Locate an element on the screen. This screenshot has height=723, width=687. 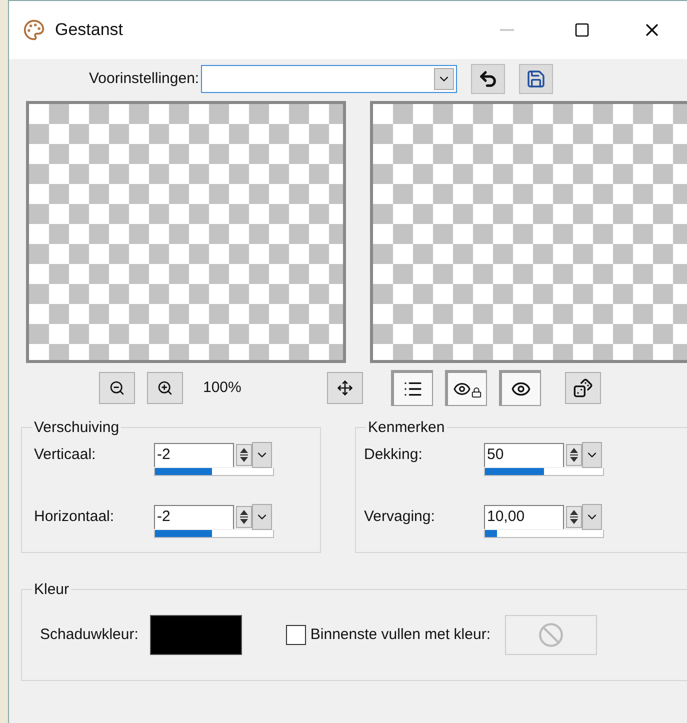
palette-icon is located at coordinates (34, 30).